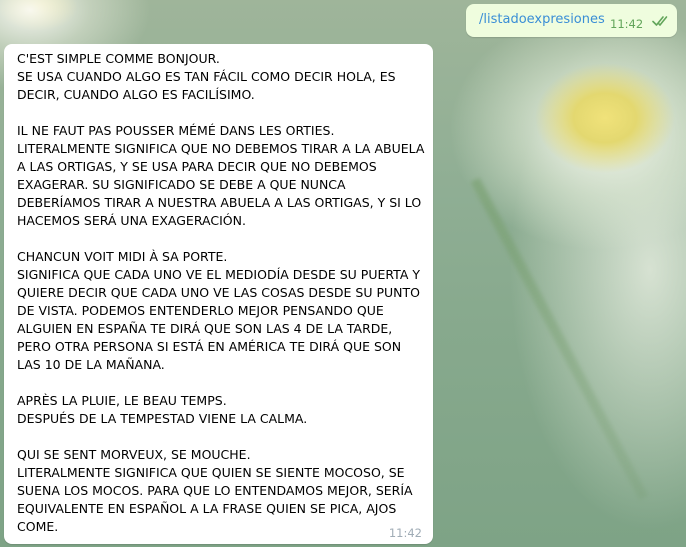 The width and height of the screenshot is (686, 547). Describe the element at coordinates (542, 19) in the screenshot. I see `bot-command-link: /listadoexpresiones` at that location.